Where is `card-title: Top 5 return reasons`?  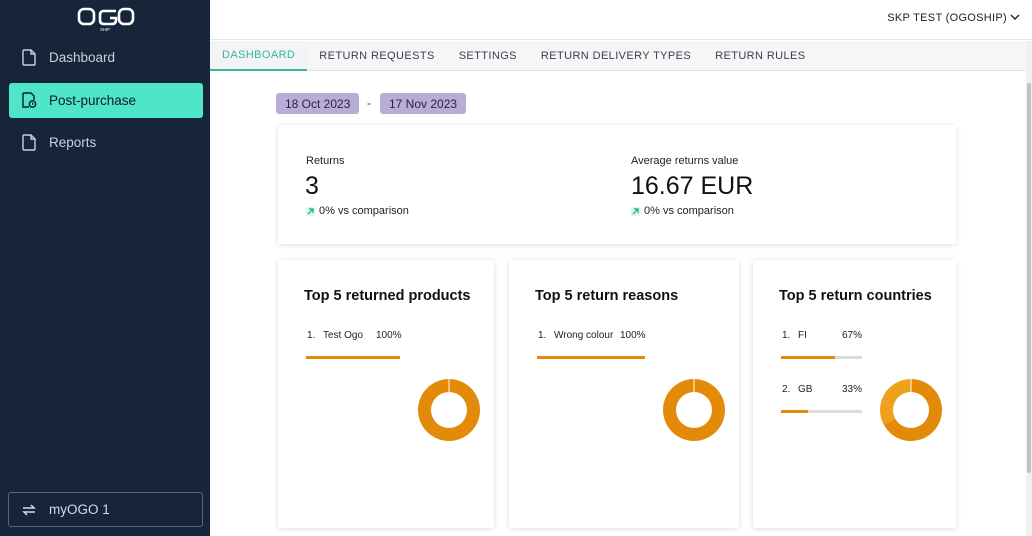
card-title: Top 5 return reasons is located at coordinates (607, 296).